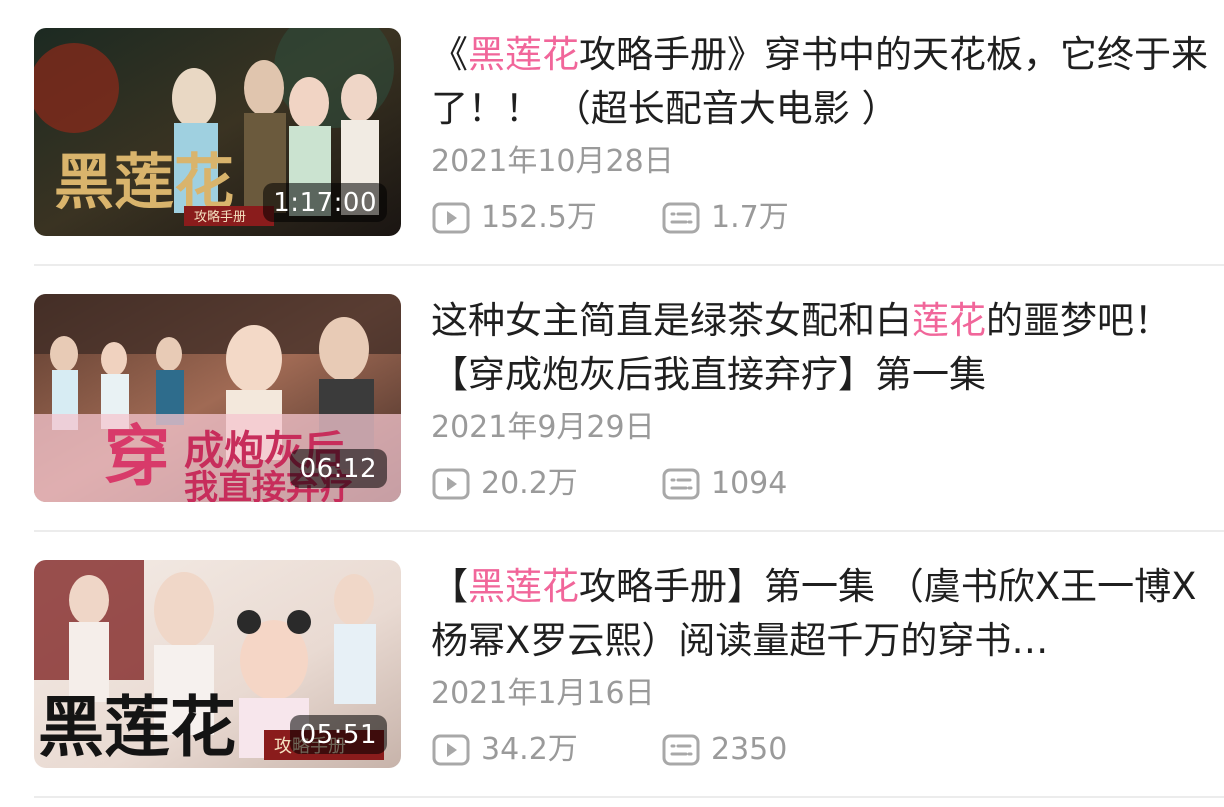 This screenshot has width=1224, height=807. I want to click on title-text: 《, so click(449, 54).